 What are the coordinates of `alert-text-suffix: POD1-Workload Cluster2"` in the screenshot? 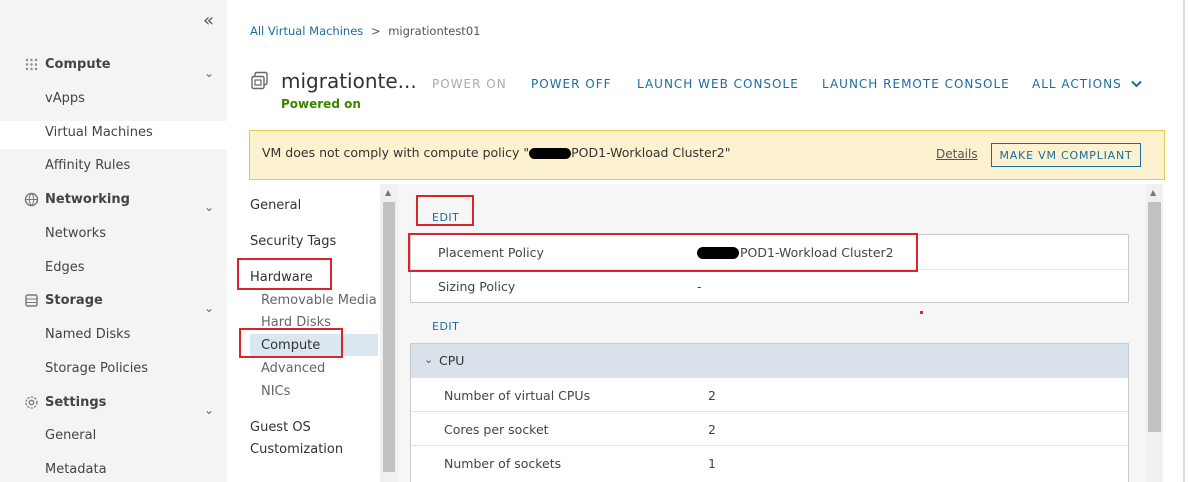 It's located at (651, 152).